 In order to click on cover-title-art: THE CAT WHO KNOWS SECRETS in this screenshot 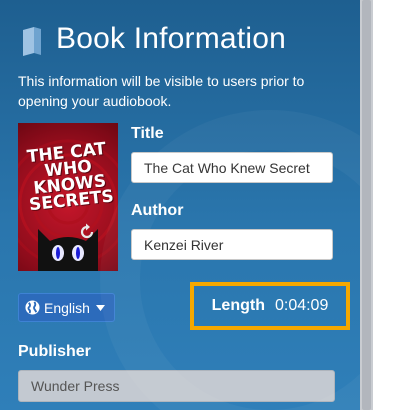, I will do `click(70, 177)`.